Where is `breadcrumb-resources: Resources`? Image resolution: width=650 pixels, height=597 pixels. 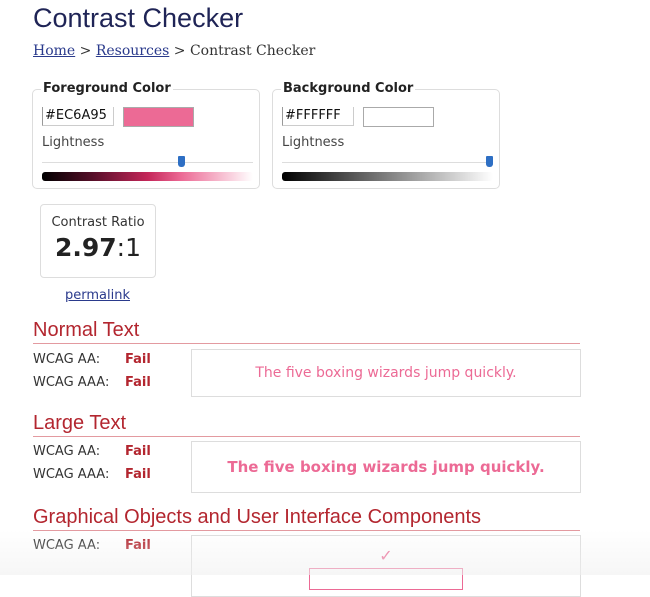
breadcrumb-resources: Resources is located at coordinates (132, 51).